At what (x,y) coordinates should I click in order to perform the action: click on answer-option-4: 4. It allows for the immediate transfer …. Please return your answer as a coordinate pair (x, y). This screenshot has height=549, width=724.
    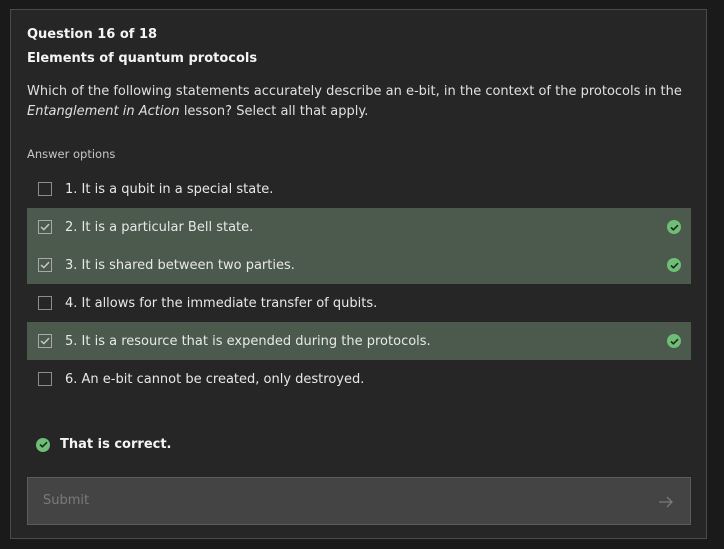
    Looking at the image, I should click on (359, 303).